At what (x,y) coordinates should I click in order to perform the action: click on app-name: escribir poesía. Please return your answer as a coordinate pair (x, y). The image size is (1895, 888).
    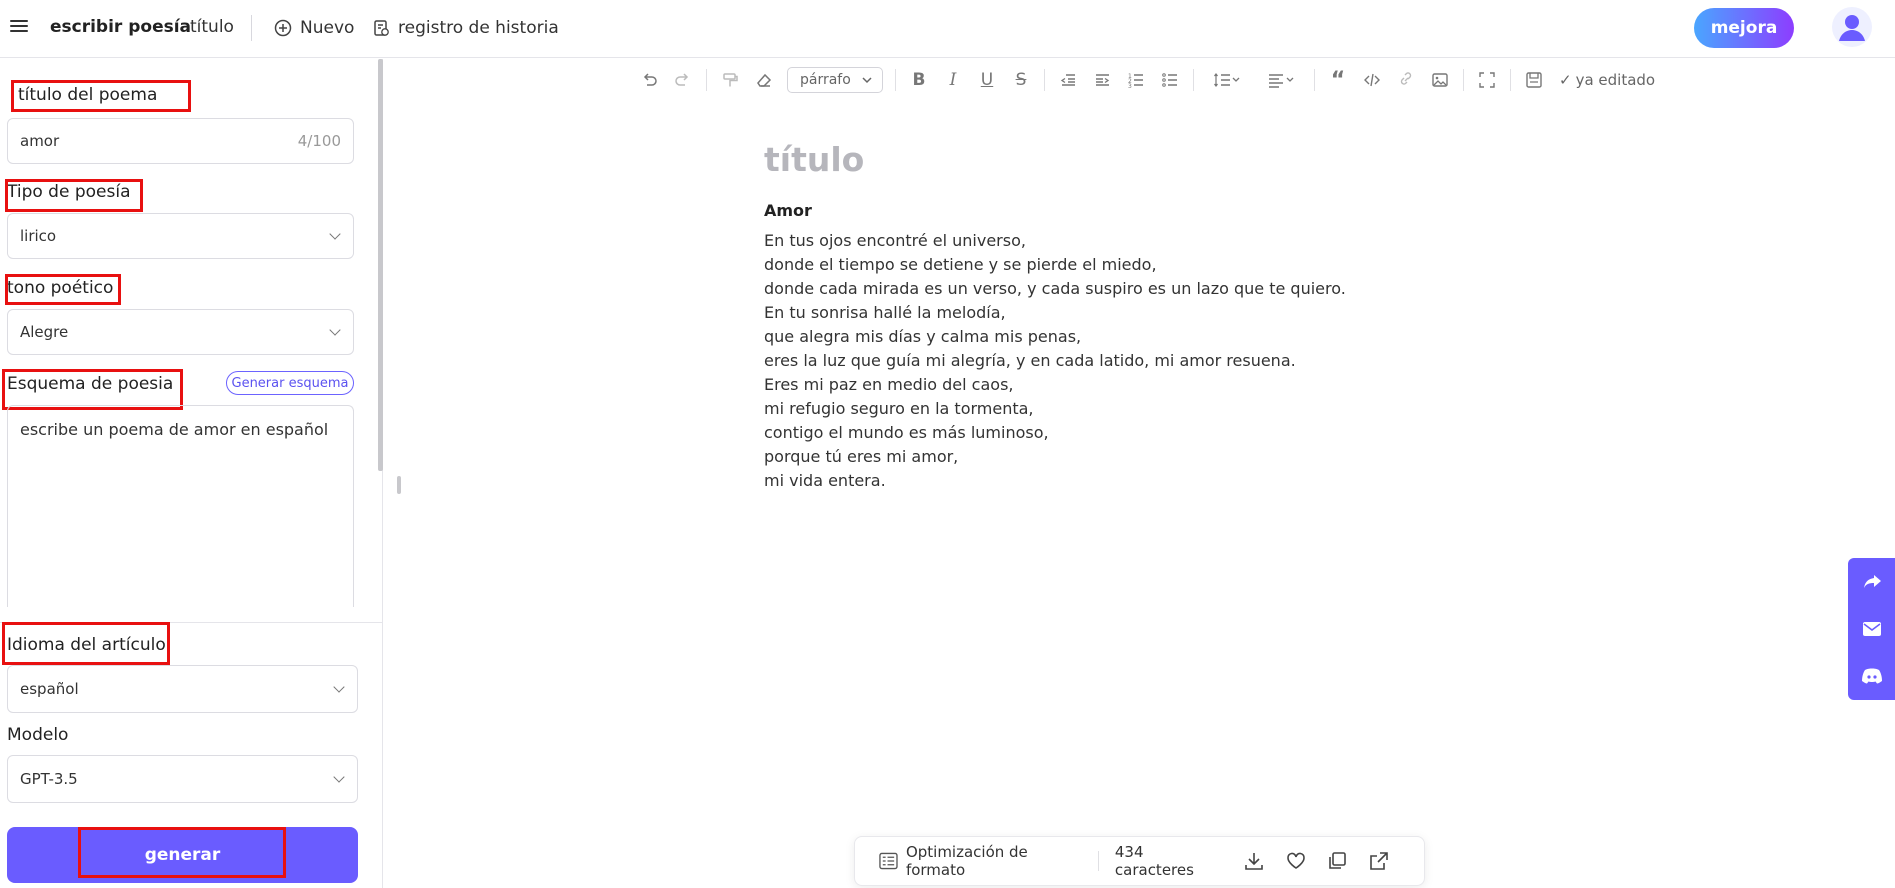
    Looking at the image, I should click on (121, 27).